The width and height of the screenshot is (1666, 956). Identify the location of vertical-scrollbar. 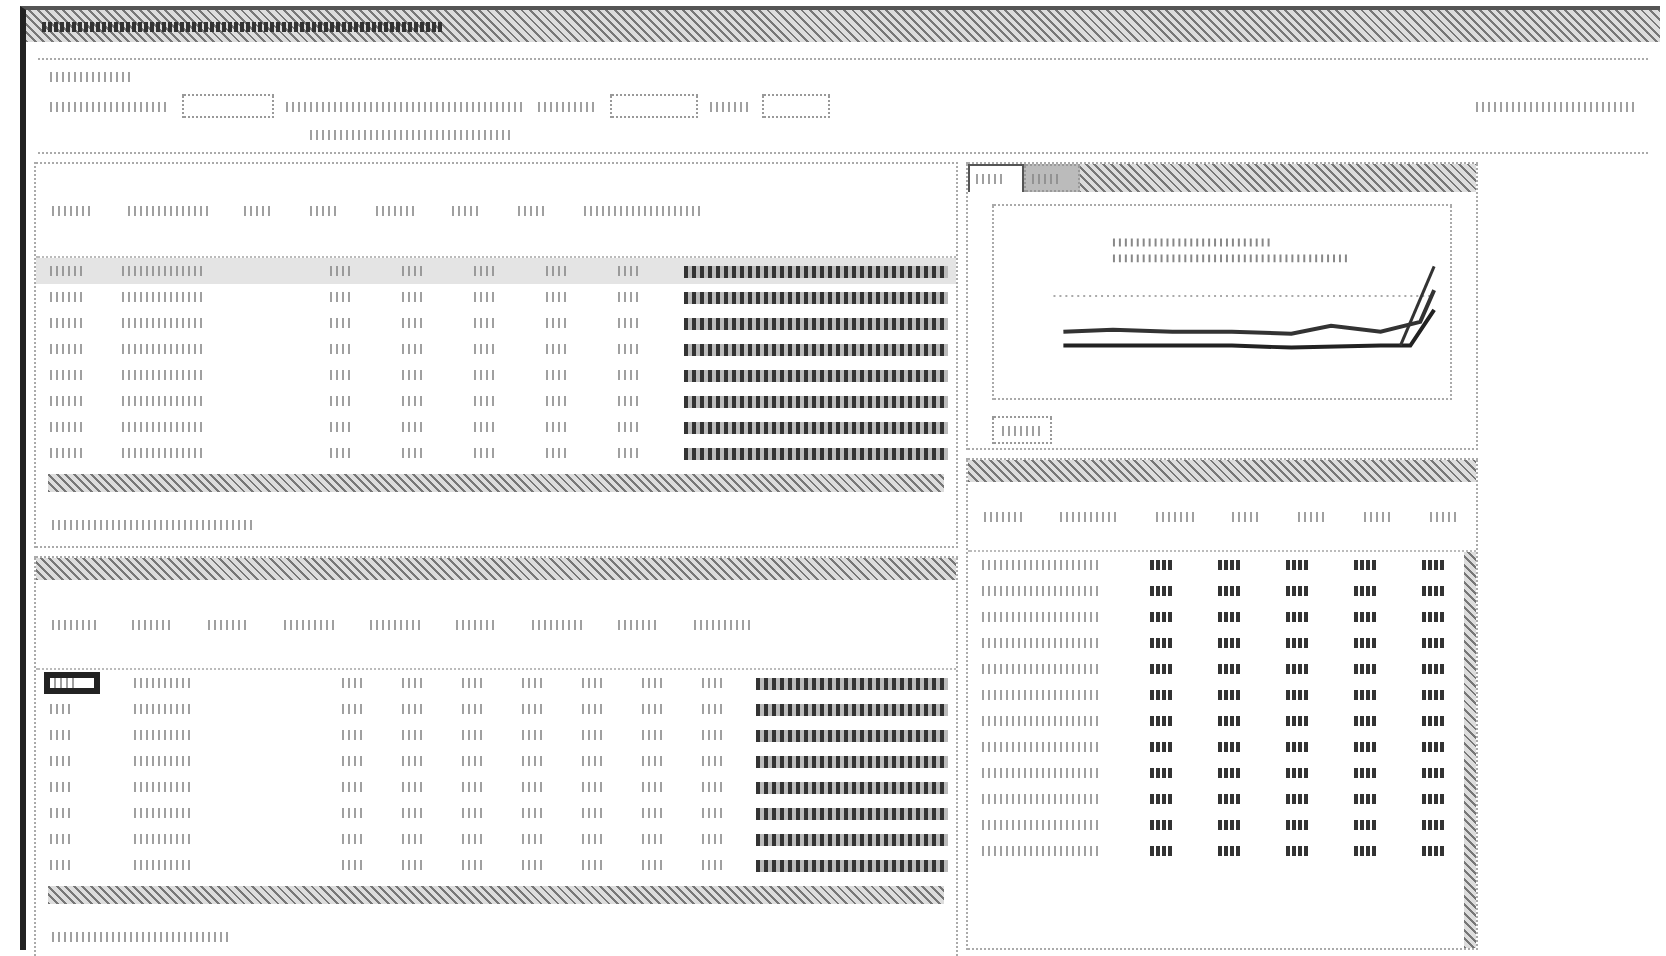
(1470, 750).